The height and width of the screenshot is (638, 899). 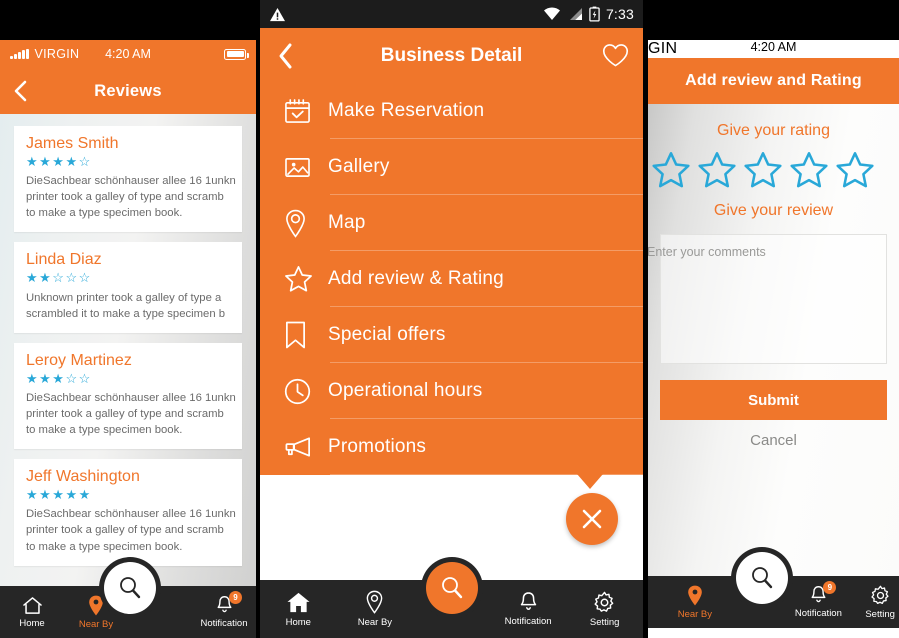 What do you see at coordinates (451, 517) in the screenshot?
I see `sheet-footer` at bounding box center [451, 517].